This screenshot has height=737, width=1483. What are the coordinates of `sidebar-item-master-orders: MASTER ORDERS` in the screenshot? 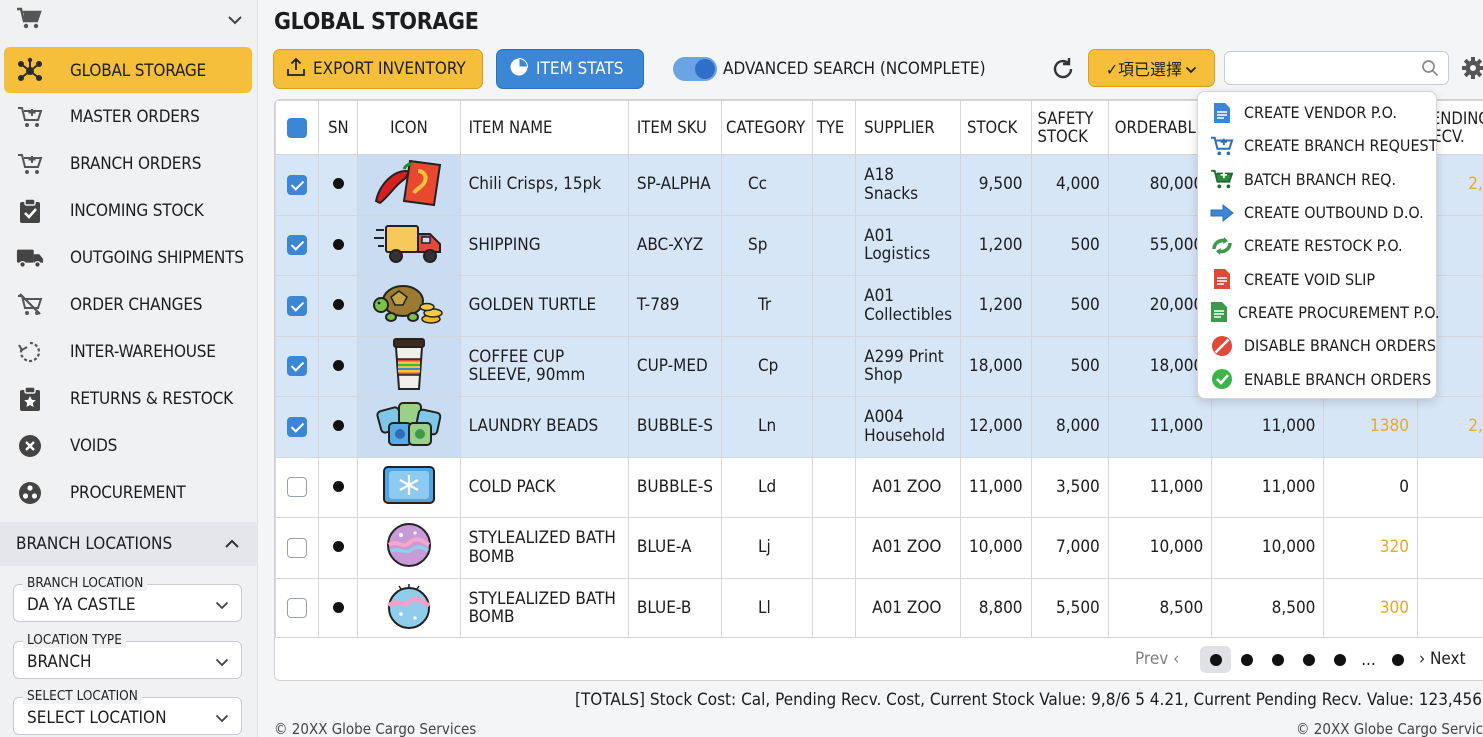 It's located at (129, 116).